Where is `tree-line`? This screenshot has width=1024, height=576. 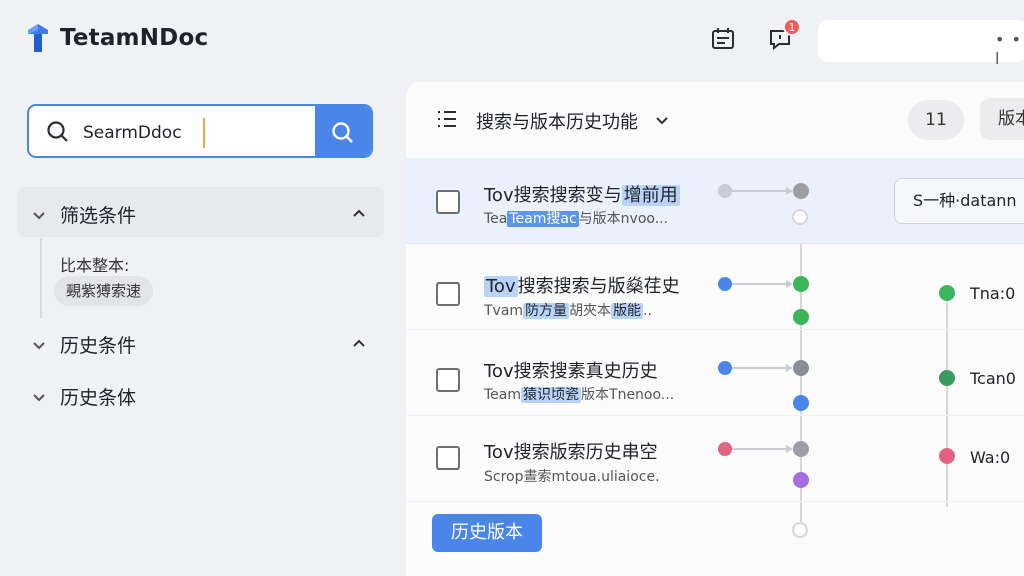 tree-line is located at coordinates (41, 278).